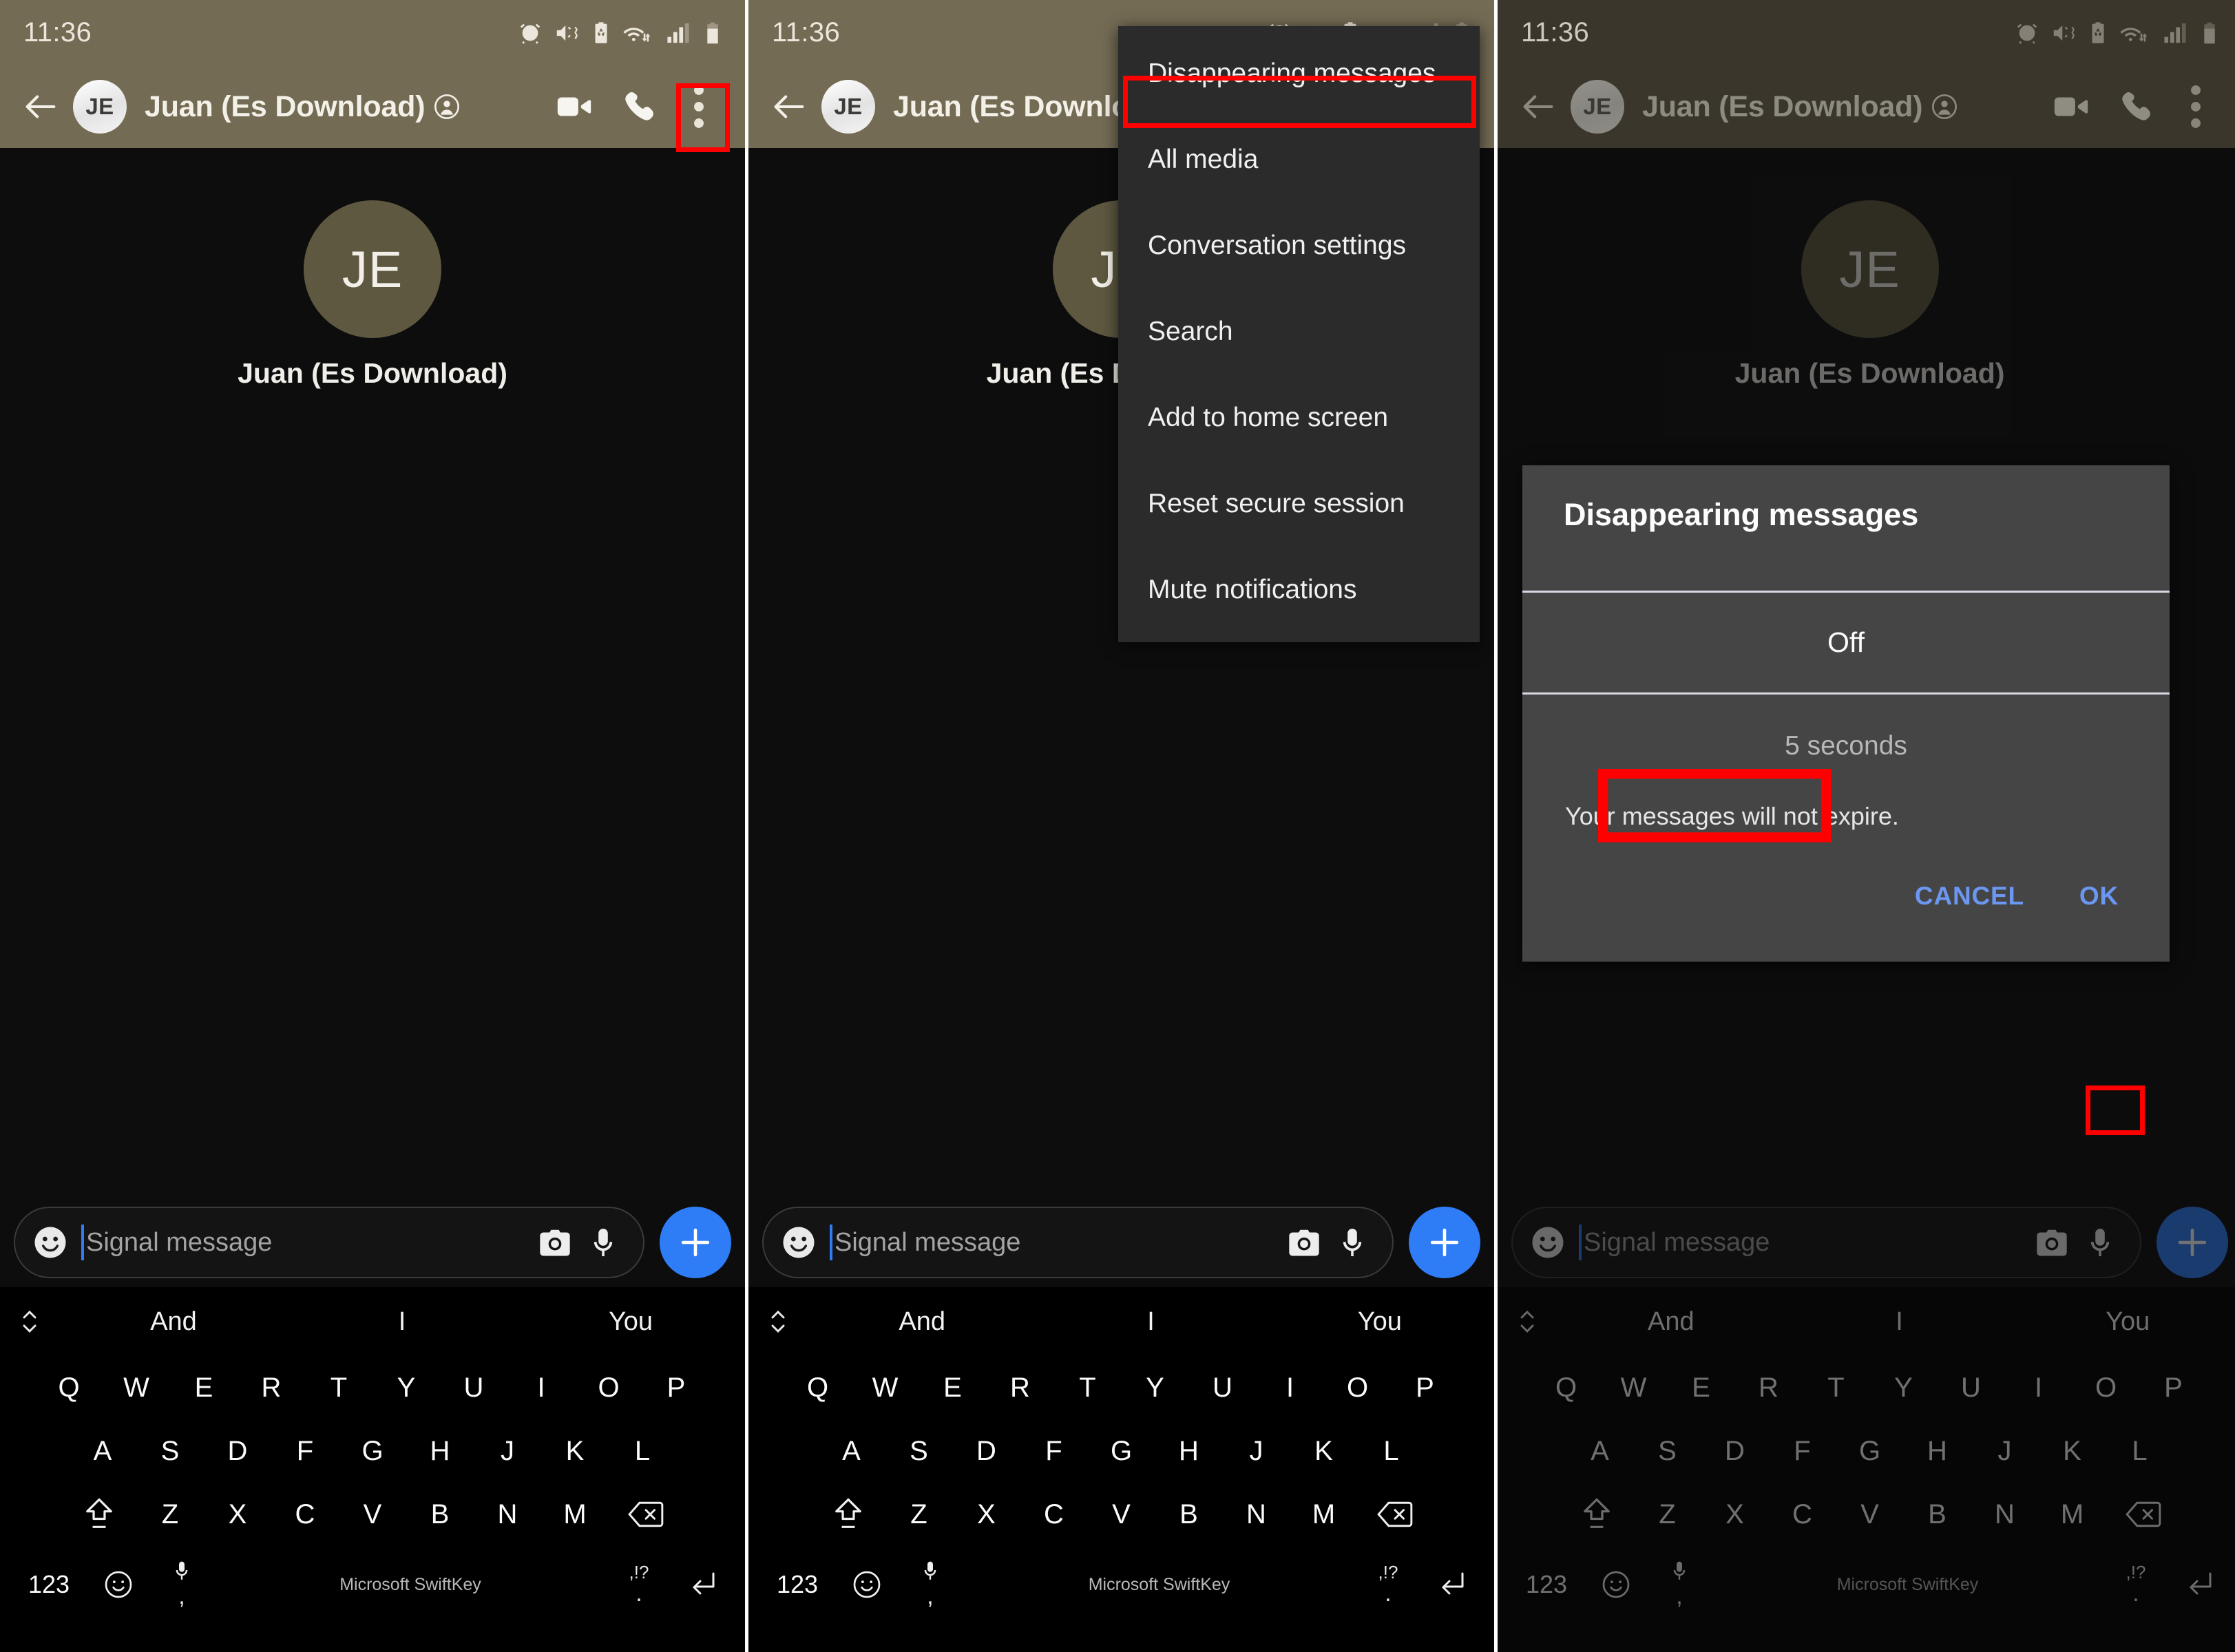 Image resolution: width=2235 pixels, height=1652 pixels. What do you see at coordinates (1395, 1515) in the screenshot?
I see `backspace-icon` at bounding box center [1395, 1515].